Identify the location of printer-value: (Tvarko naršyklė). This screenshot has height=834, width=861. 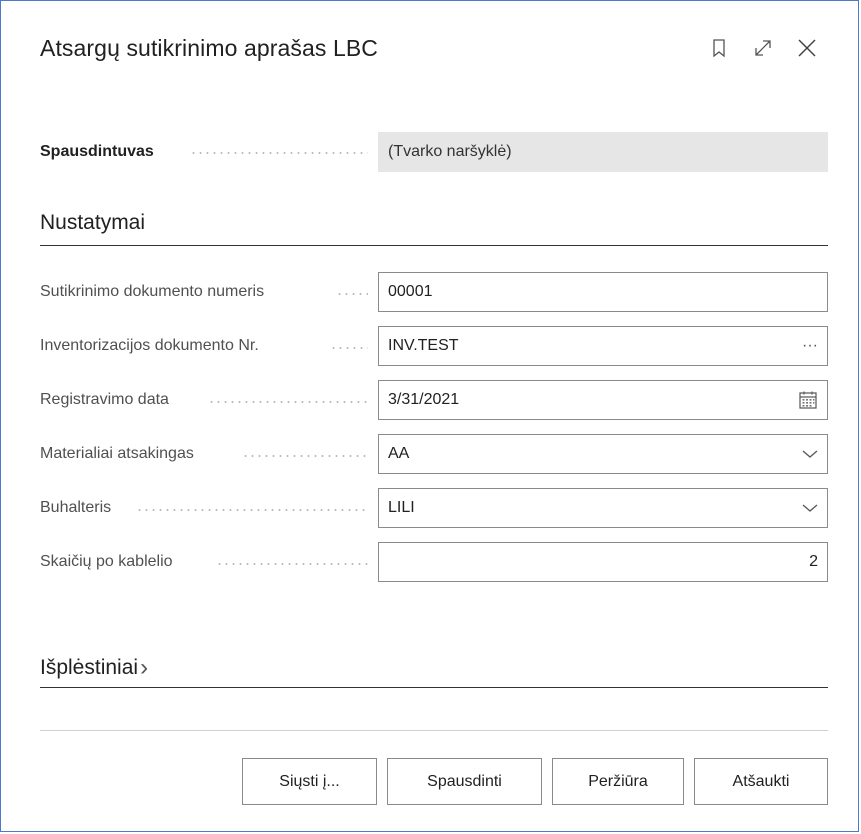
(603, 152).